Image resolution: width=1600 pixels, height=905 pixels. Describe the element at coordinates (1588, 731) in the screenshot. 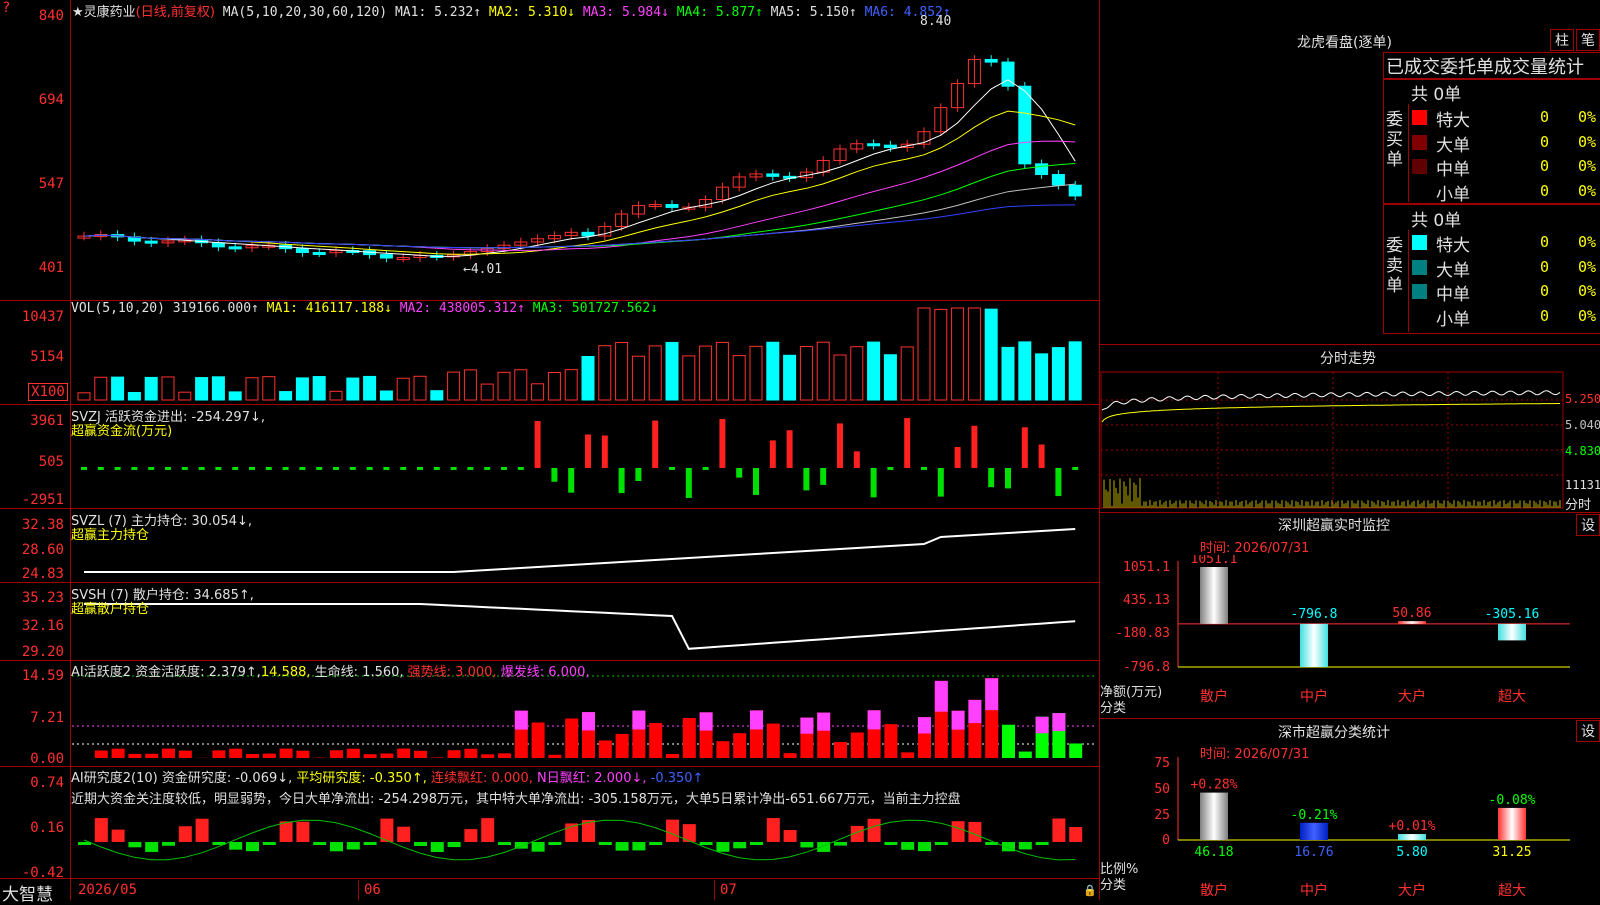

I see `classify-settings-button: 设` at that location.